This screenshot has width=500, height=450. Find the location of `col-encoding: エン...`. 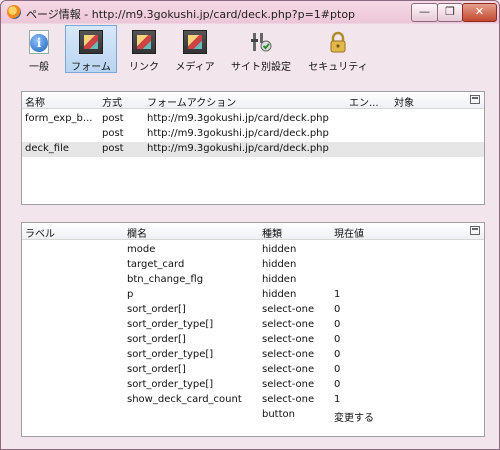

col-encoding: エン... is located at coordinates (364, 101).